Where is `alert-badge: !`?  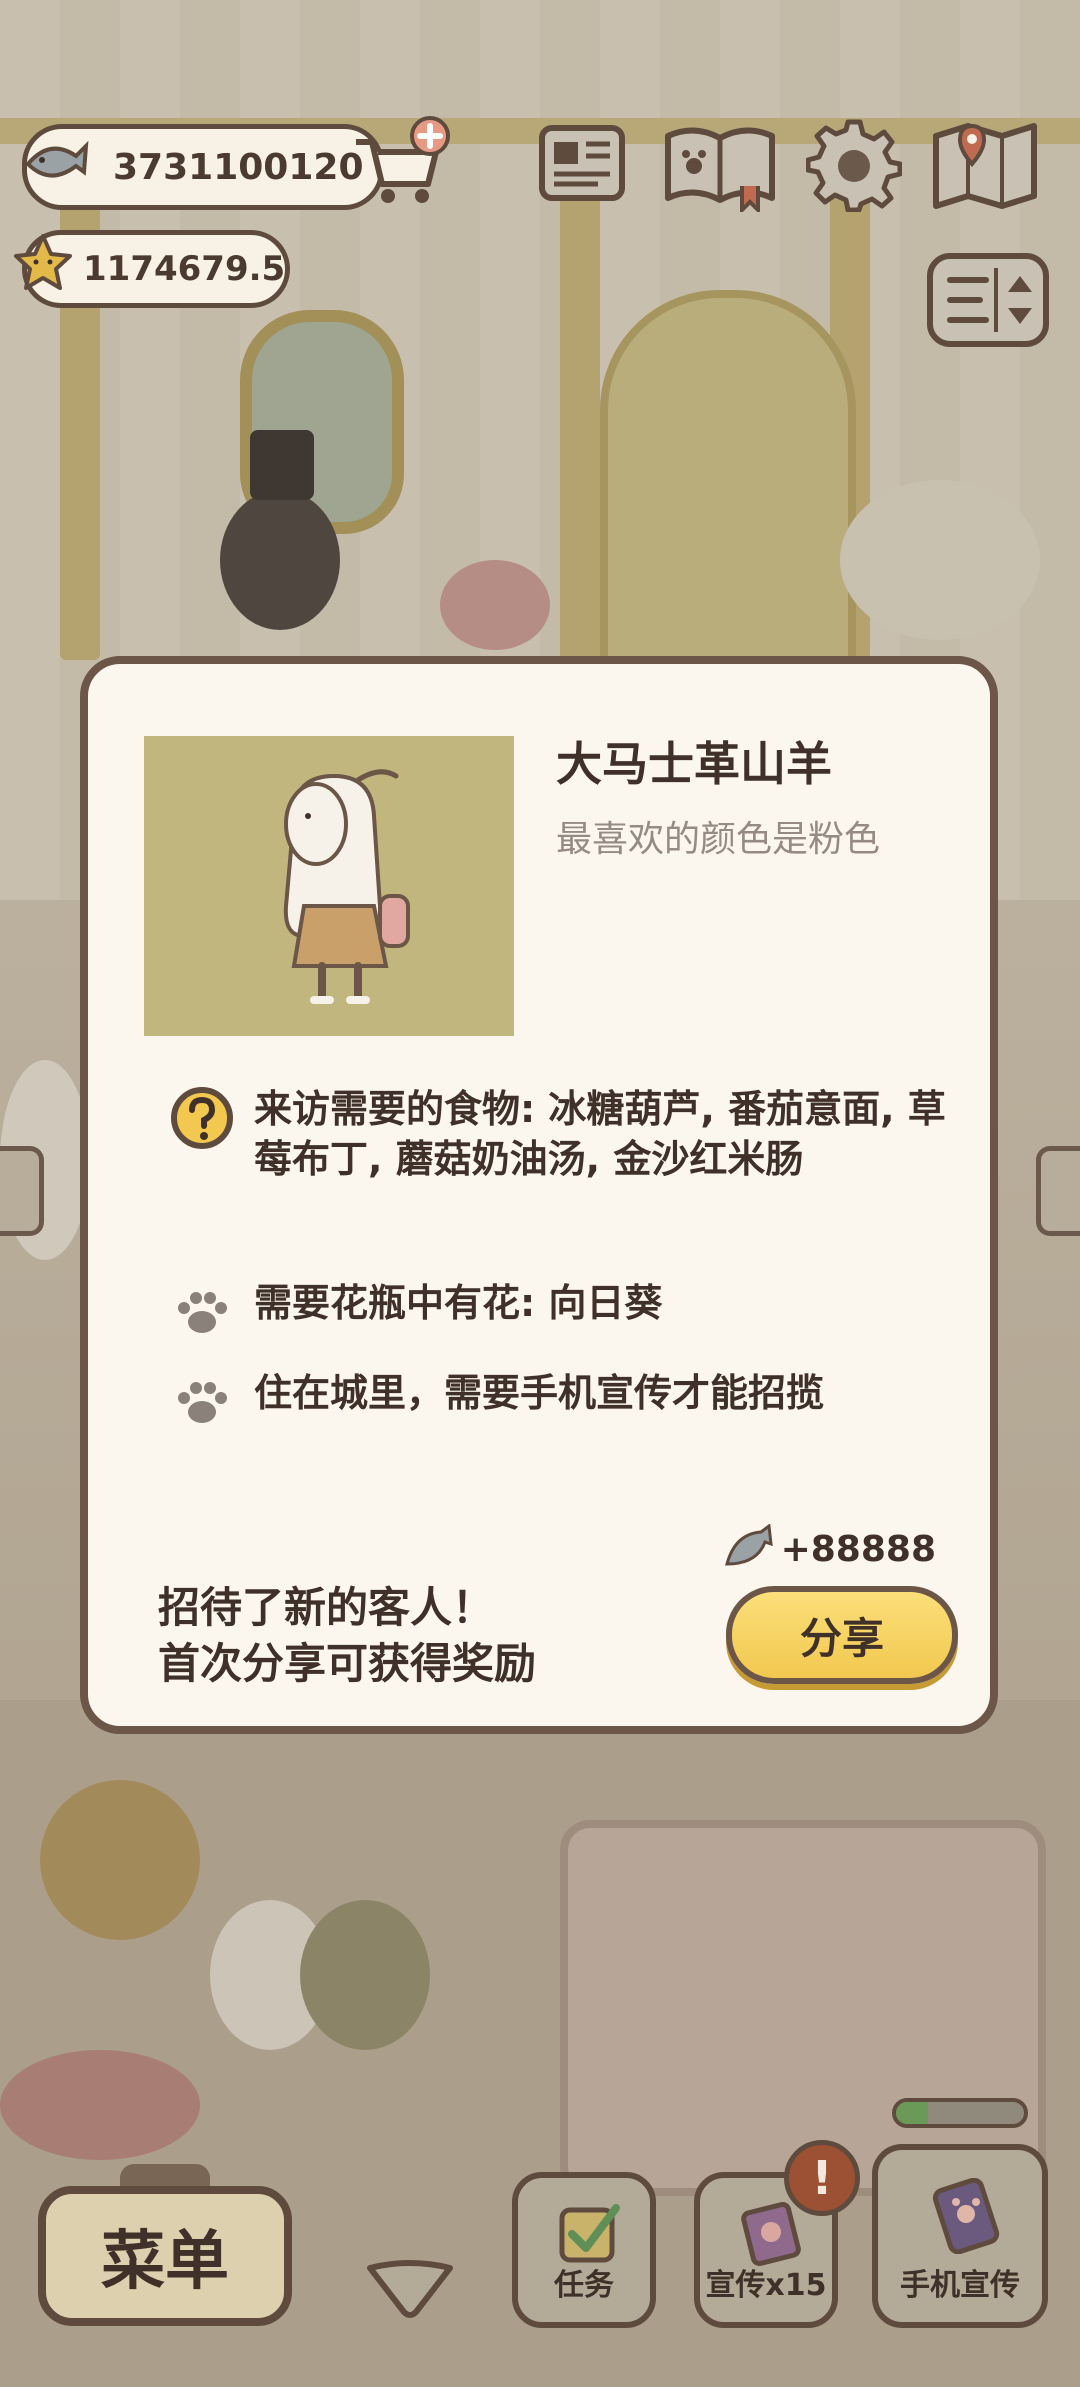
alert-badge: ! is located at coordinates (822, 2178).